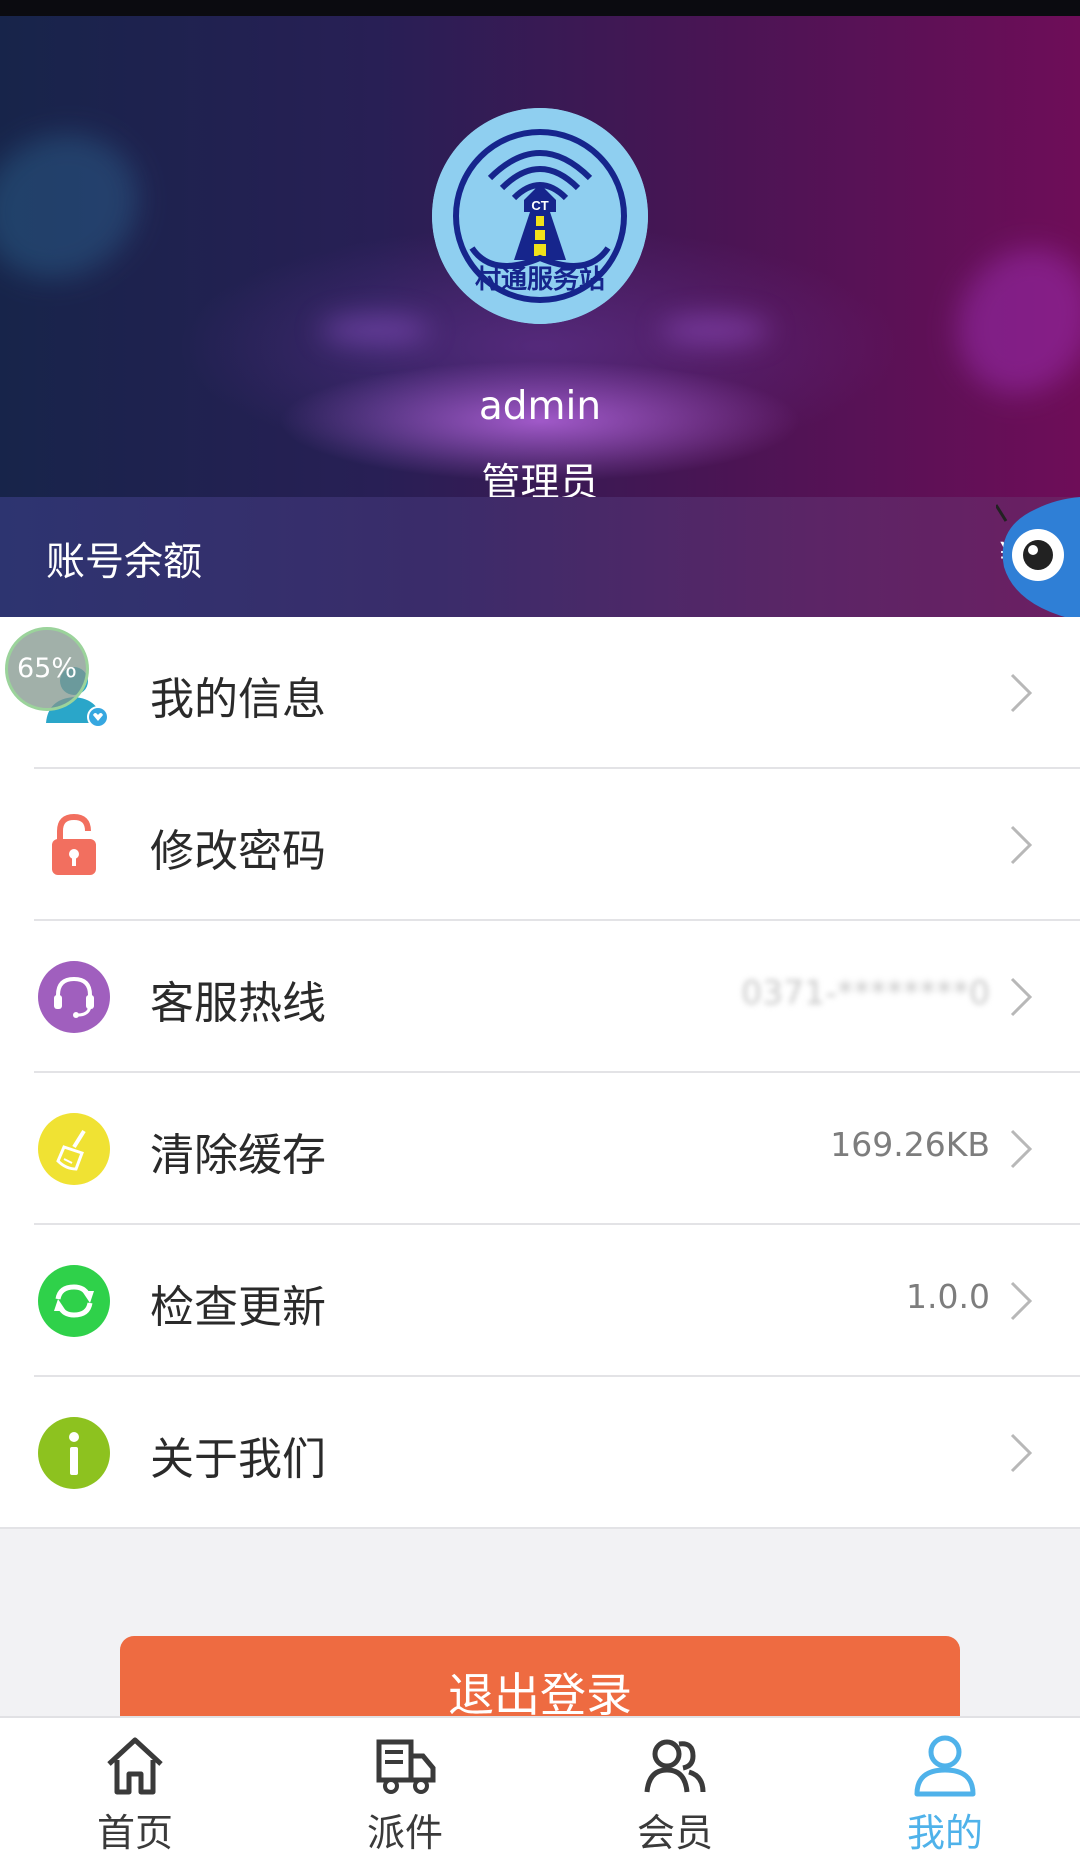  I want to click on version-number: 1.0.0, so click(948, 1296).